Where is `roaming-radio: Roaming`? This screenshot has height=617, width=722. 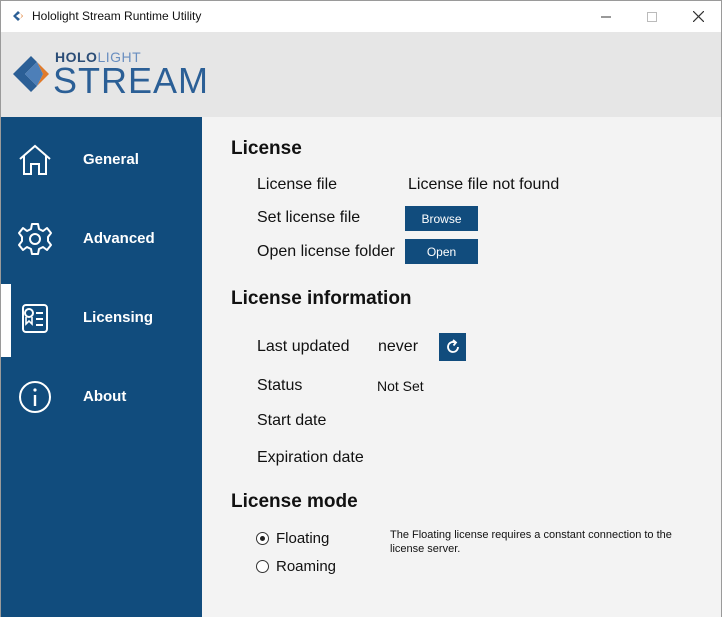
roaming-radio: Roaming is located at coordinates (296, 566).